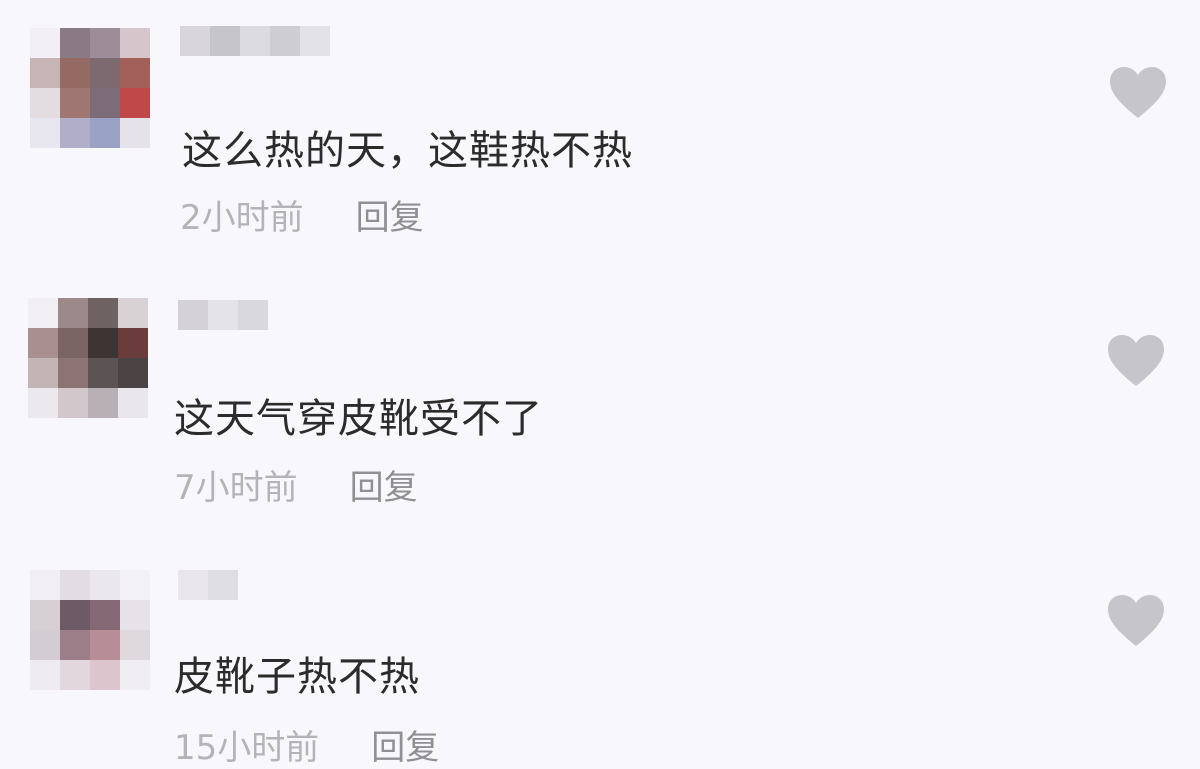 The height and width of the screenshot is (769, 1200). I want to click on comment-meta: 15小时前 回复, so click(306, 744).